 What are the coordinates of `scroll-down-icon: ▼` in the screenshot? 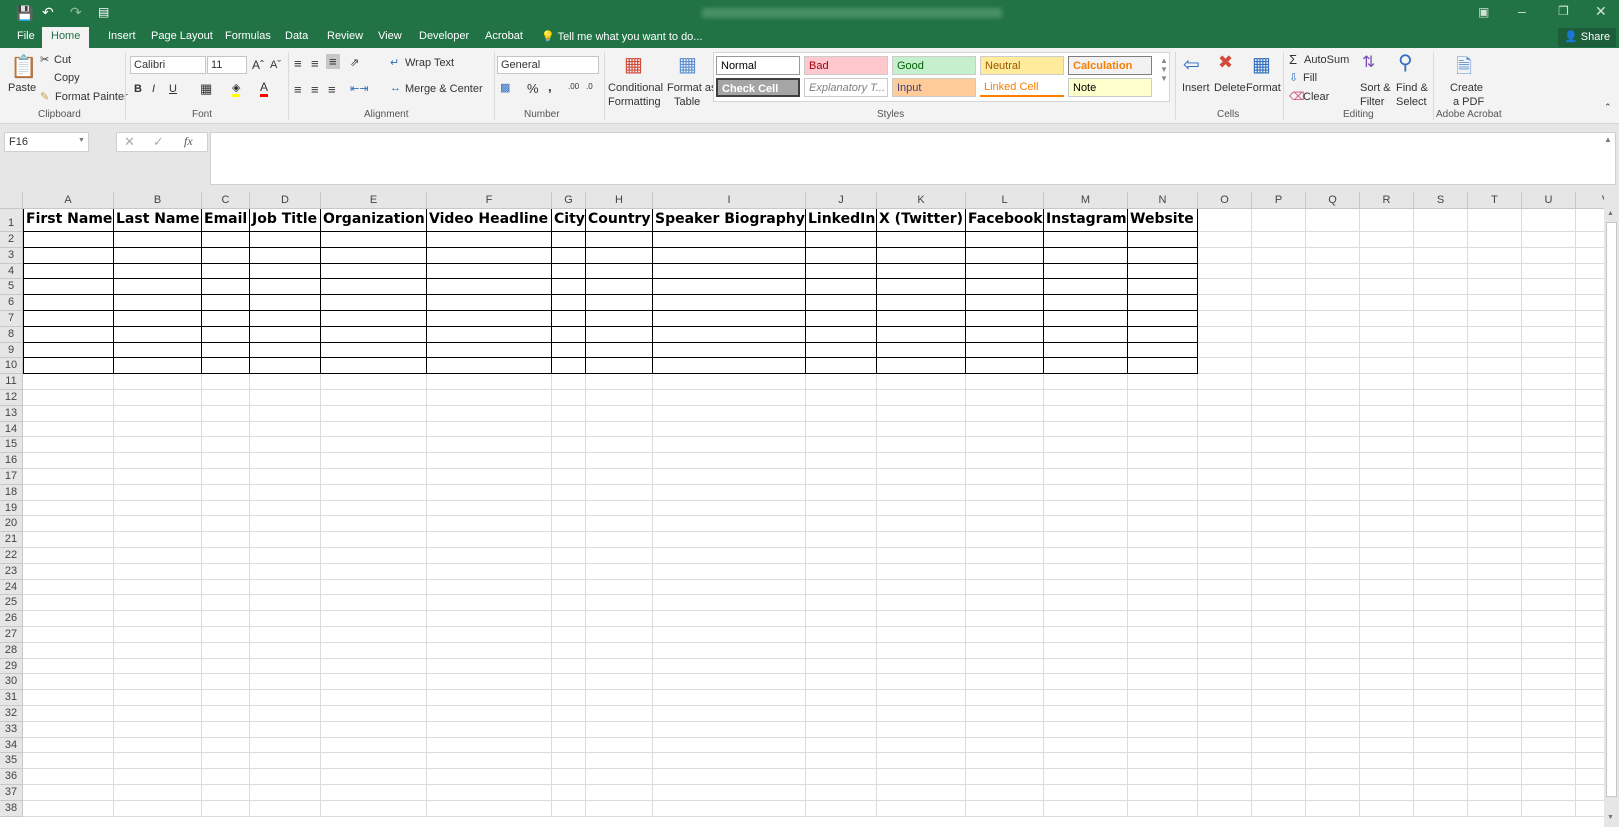 It's located at (1610, 817).